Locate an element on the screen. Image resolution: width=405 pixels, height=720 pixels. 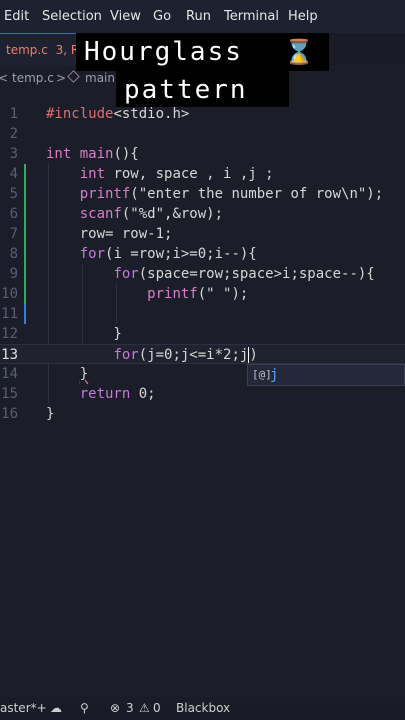
code-text: printf(" "); is located at coordinates (198, 294).